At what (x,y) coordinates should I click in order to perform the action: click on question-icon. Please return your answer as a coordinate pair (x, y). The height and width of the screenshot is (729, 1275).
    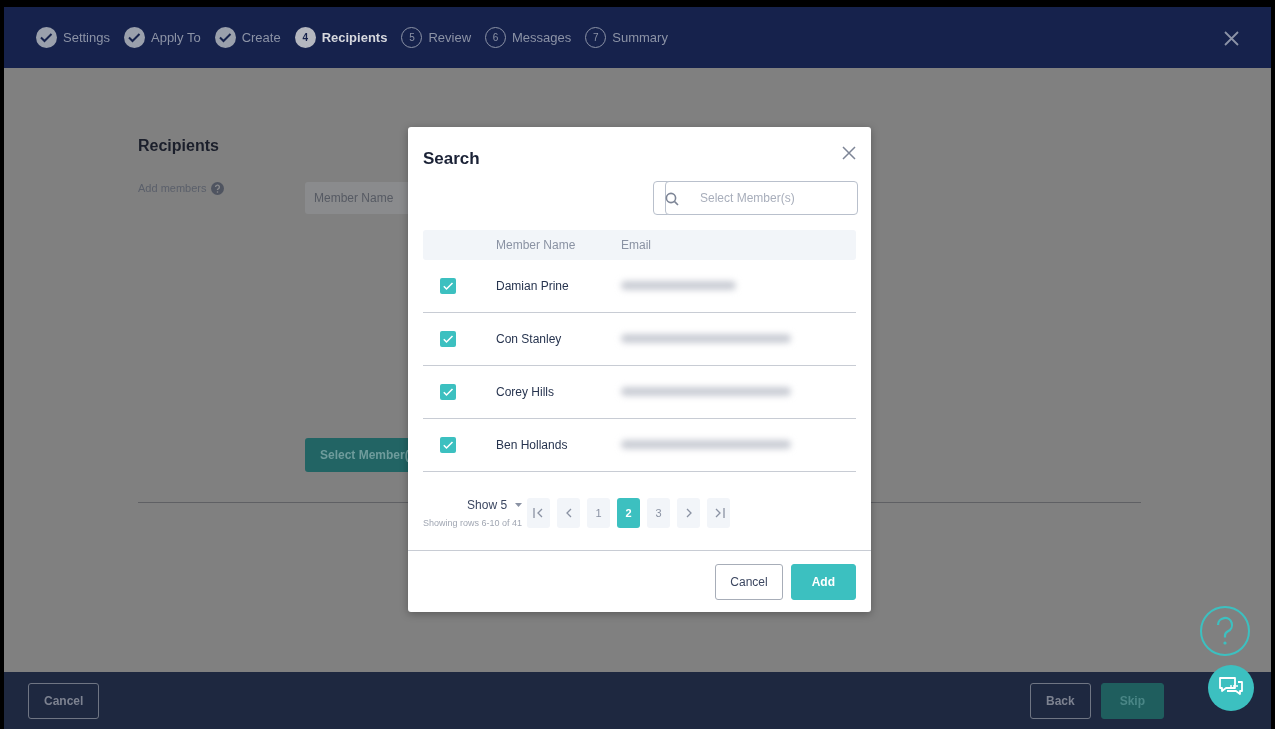
    Looking at the image, I should click on (1225, 631).